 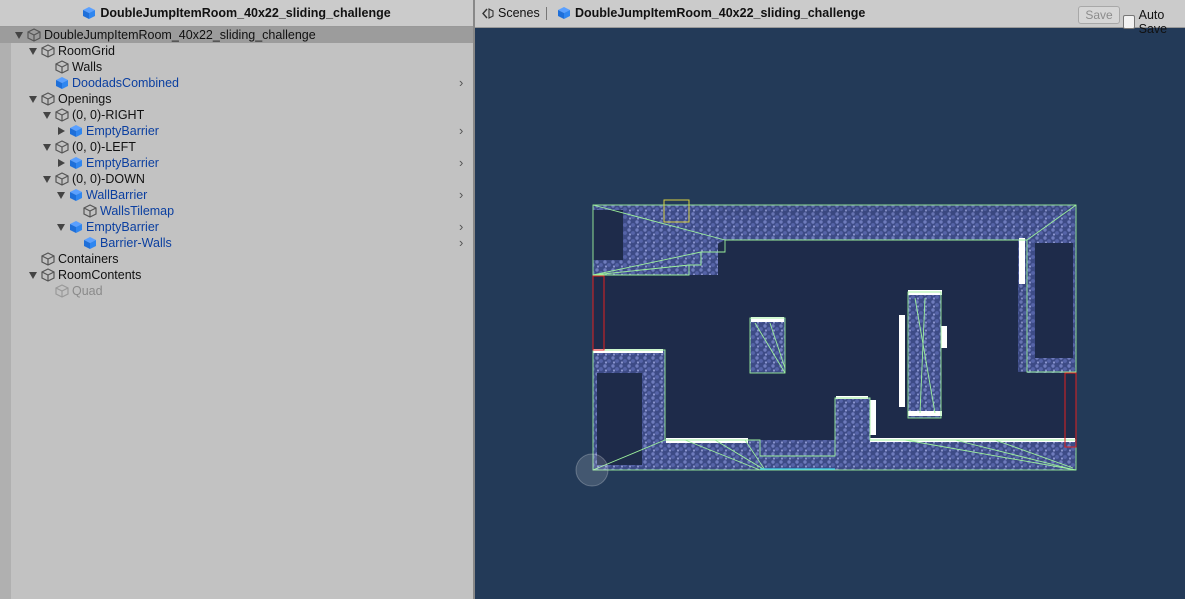 I want to click on tree-row-label: Walls, so click(x=87, y=67).